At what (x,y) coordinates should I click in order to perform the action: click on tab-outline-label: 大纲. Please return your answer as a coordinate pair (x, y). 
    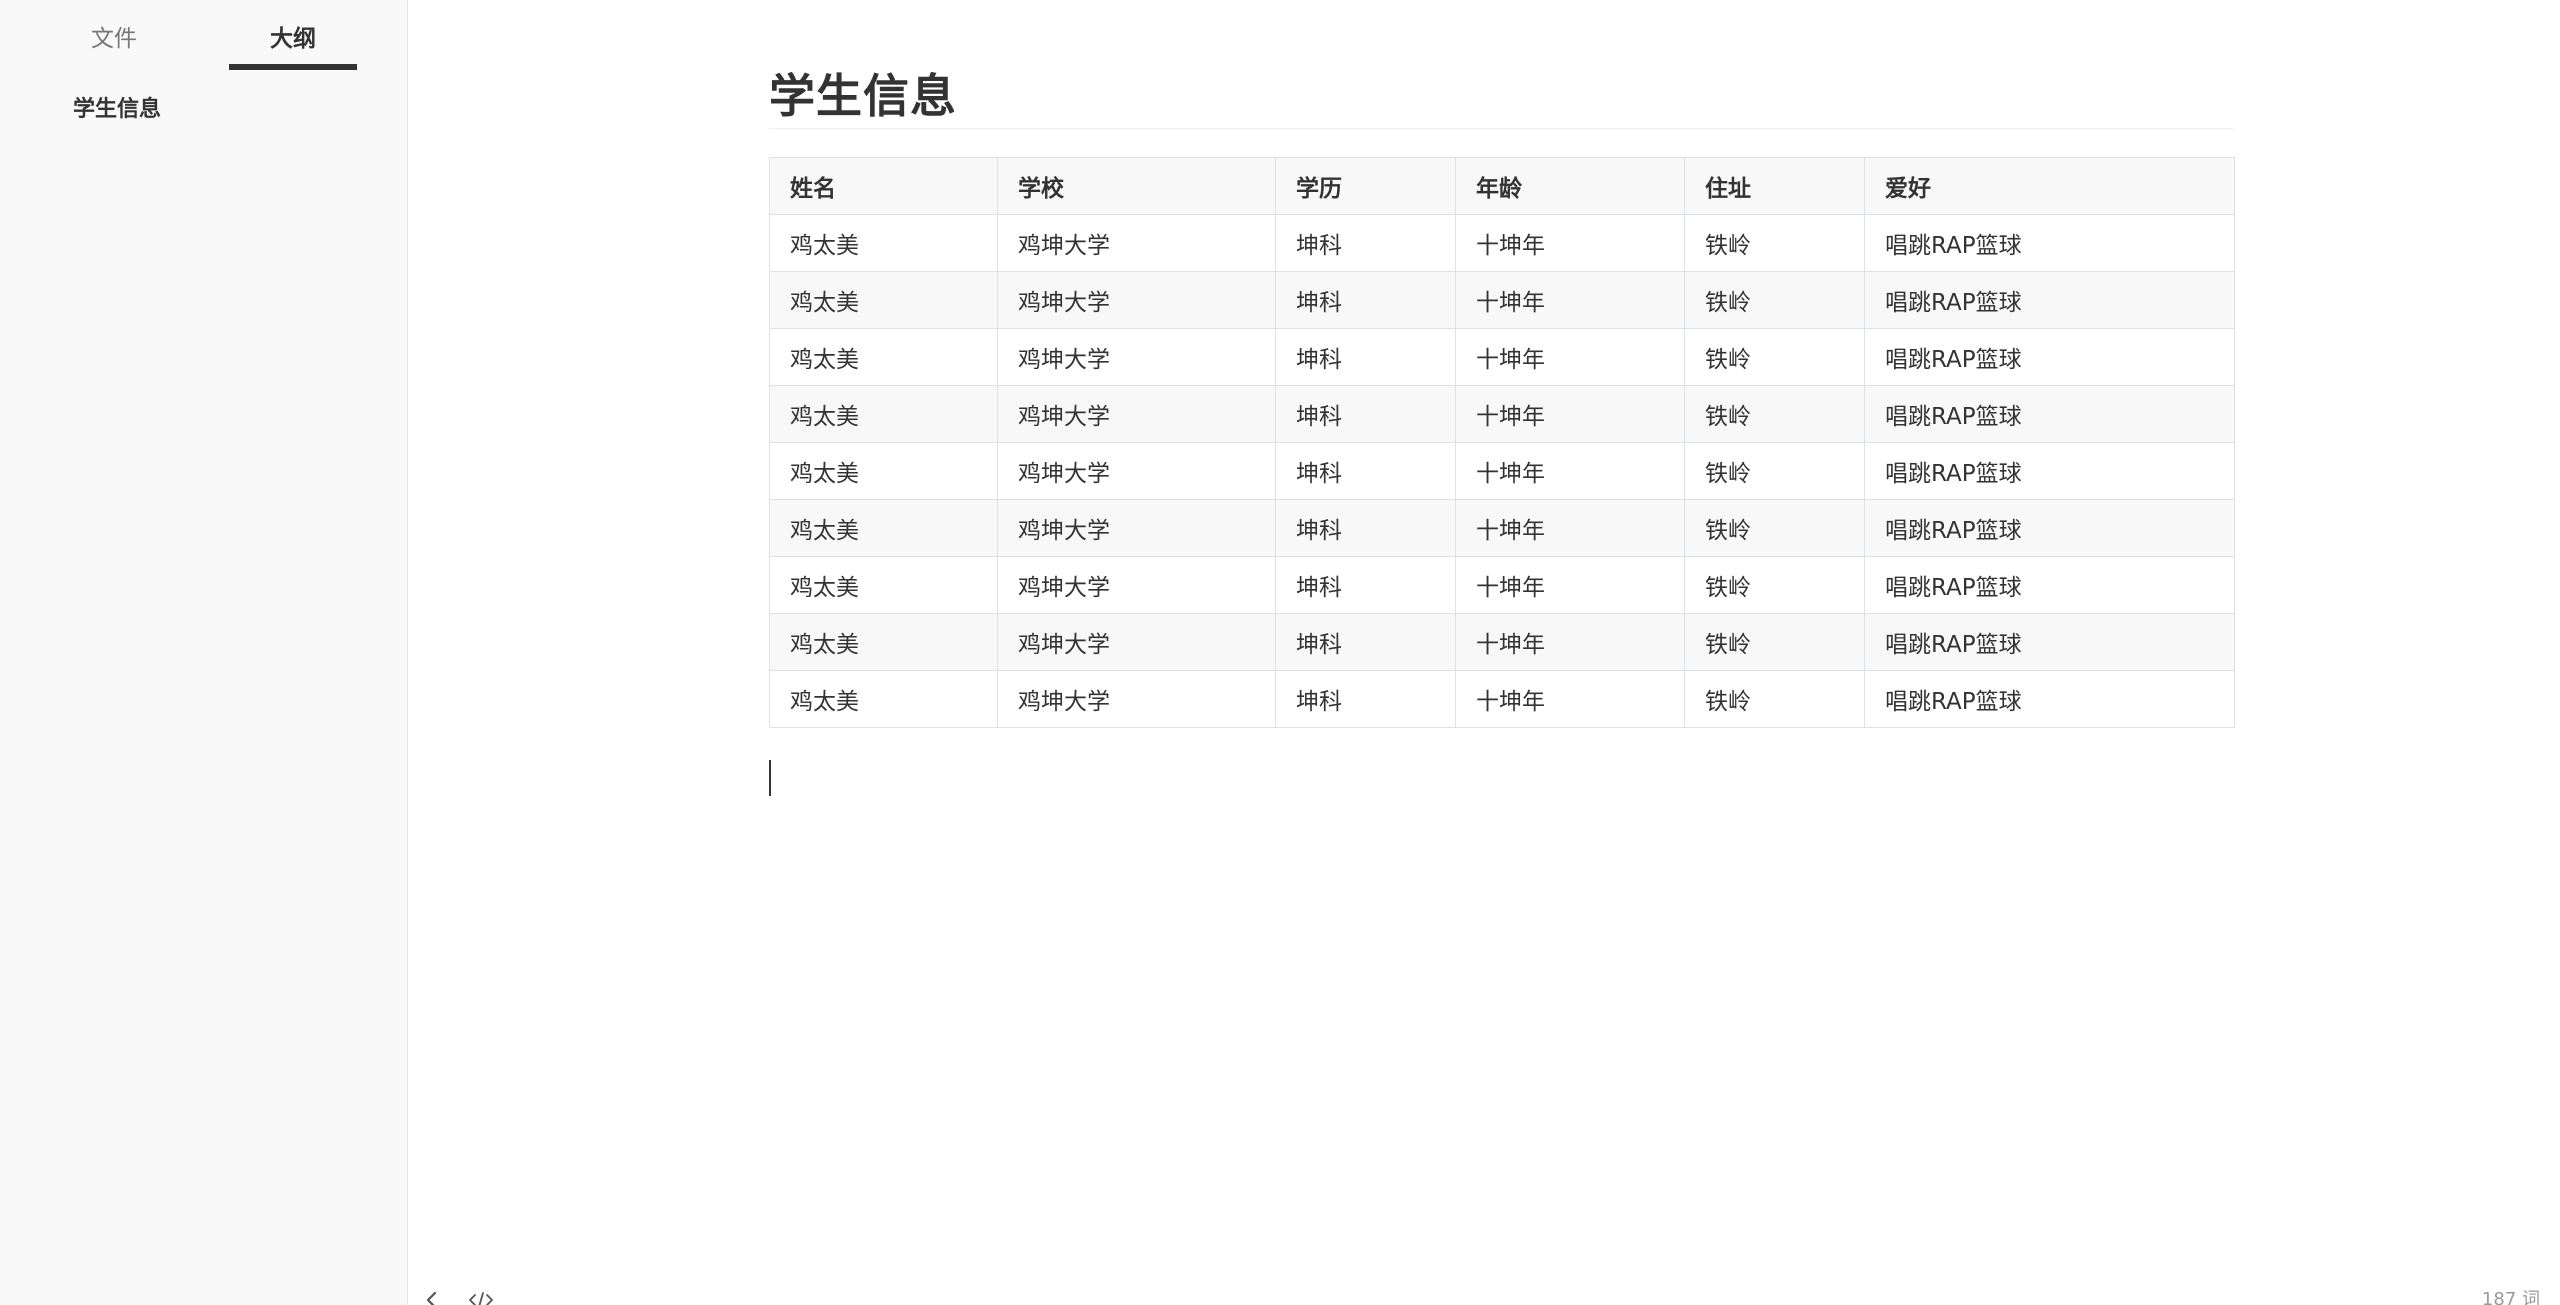
    Looking at the image, I should click on (293, 39).